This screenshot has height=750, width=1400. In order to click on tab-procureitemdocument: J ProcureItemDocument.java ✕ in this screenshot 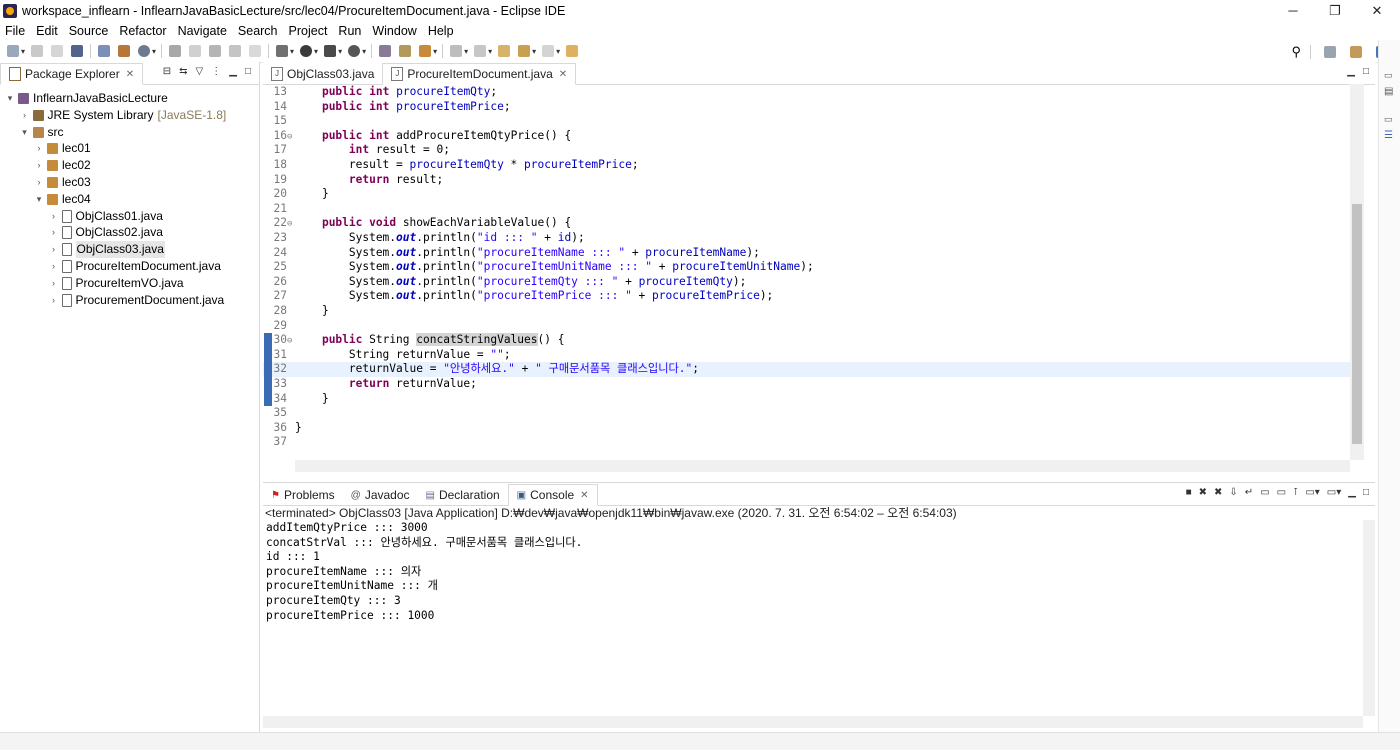, I will do `click(479, 74)`.